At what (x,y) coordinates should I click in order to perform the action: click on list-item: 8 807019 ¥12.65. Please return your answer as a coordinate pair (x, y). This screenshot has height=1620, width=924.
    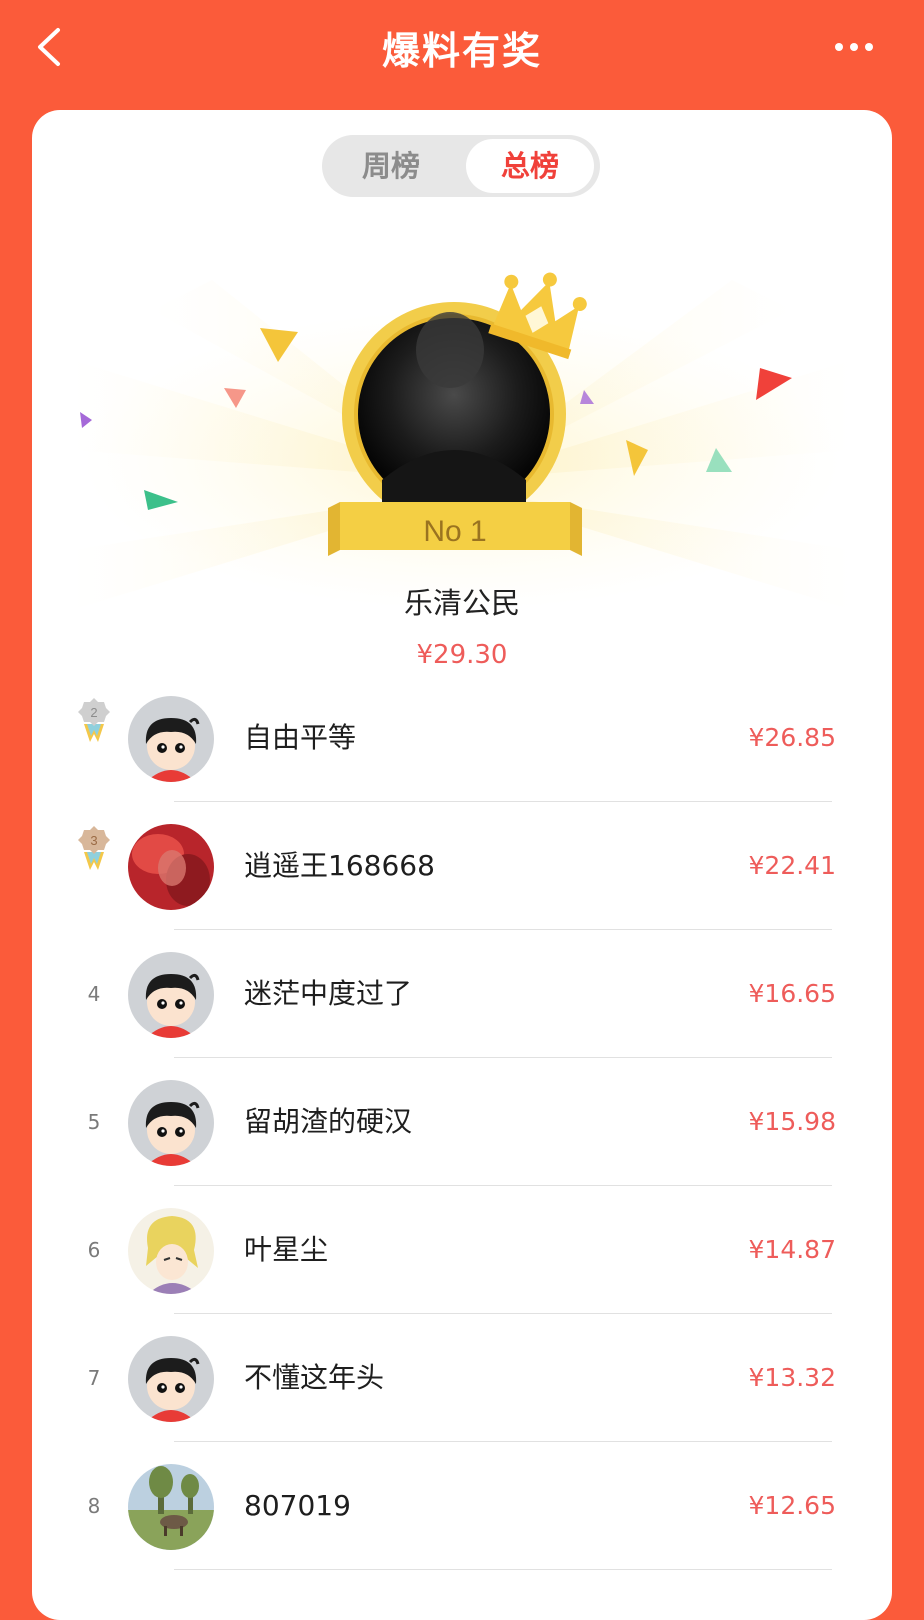
    Looking at the image, I should click on (462, 1506).